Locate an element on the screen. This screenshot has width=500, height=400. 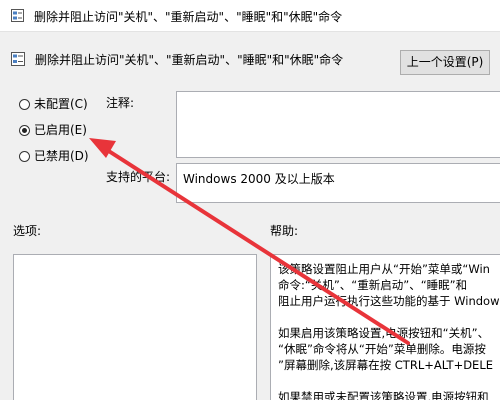
help-text-line: 如果禁用或未配置该策略设置,电源按钮和 is located at coordinates (383, 395).